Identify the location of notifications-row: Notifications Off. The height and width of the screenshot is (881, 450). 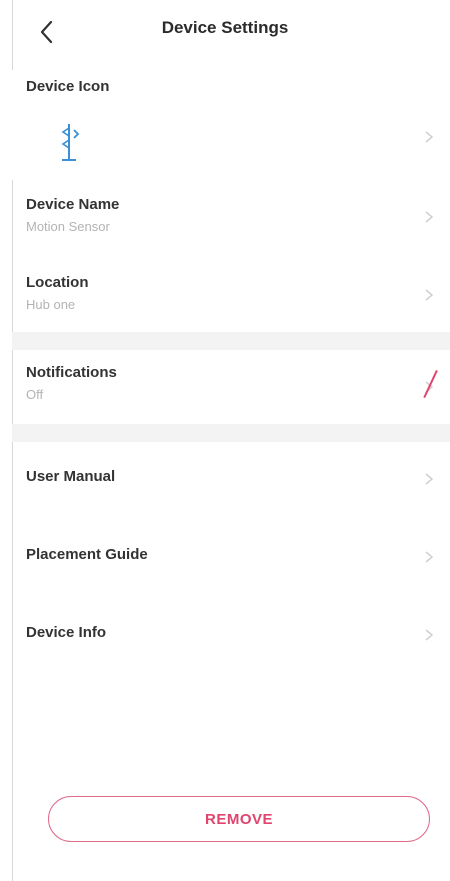
(231, 387).